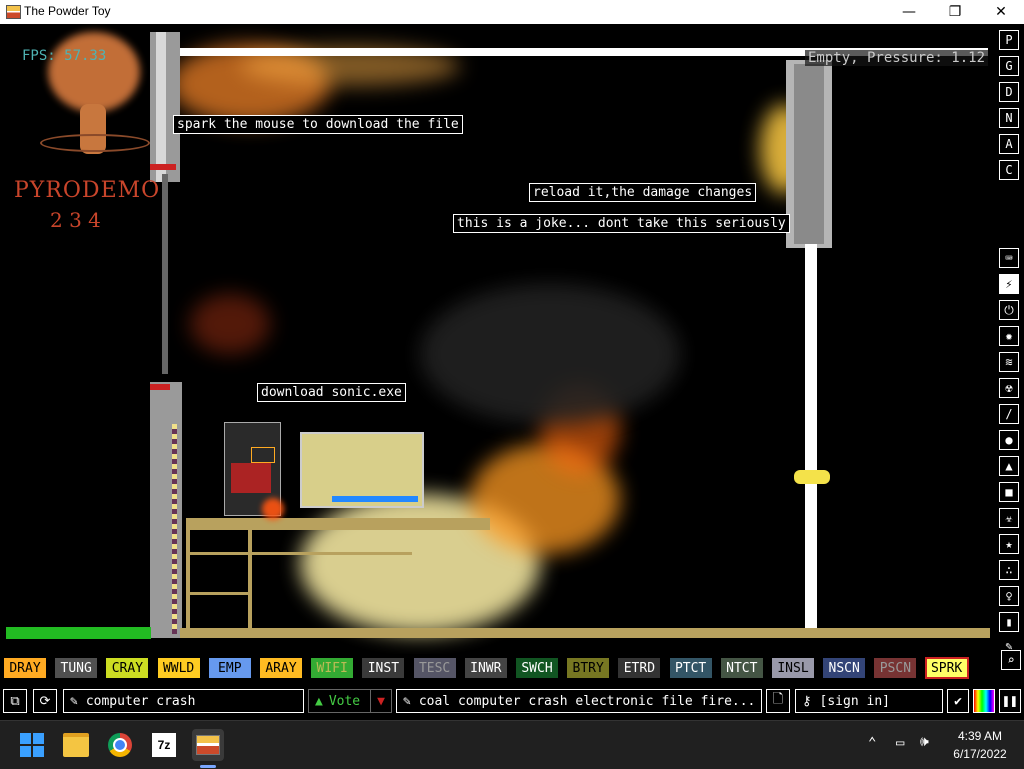 Image resolution: width=1024 pixels, height=769 pixels. Describe the element at coordinates (909, 12) in the screenshot. I see `minimize-button: —` at that location.